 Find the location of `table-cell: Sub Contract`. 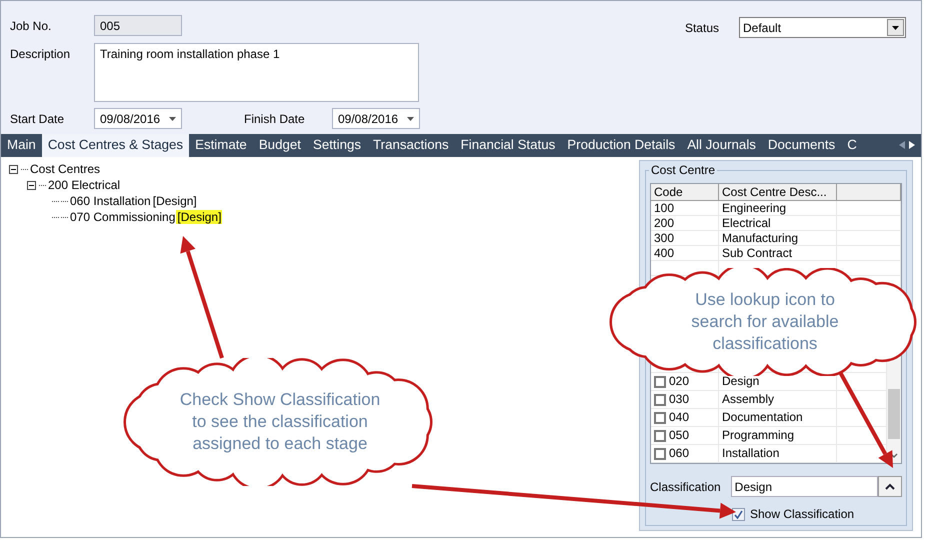

table-cell: Sub Contract is located at coordinates (778, 253).